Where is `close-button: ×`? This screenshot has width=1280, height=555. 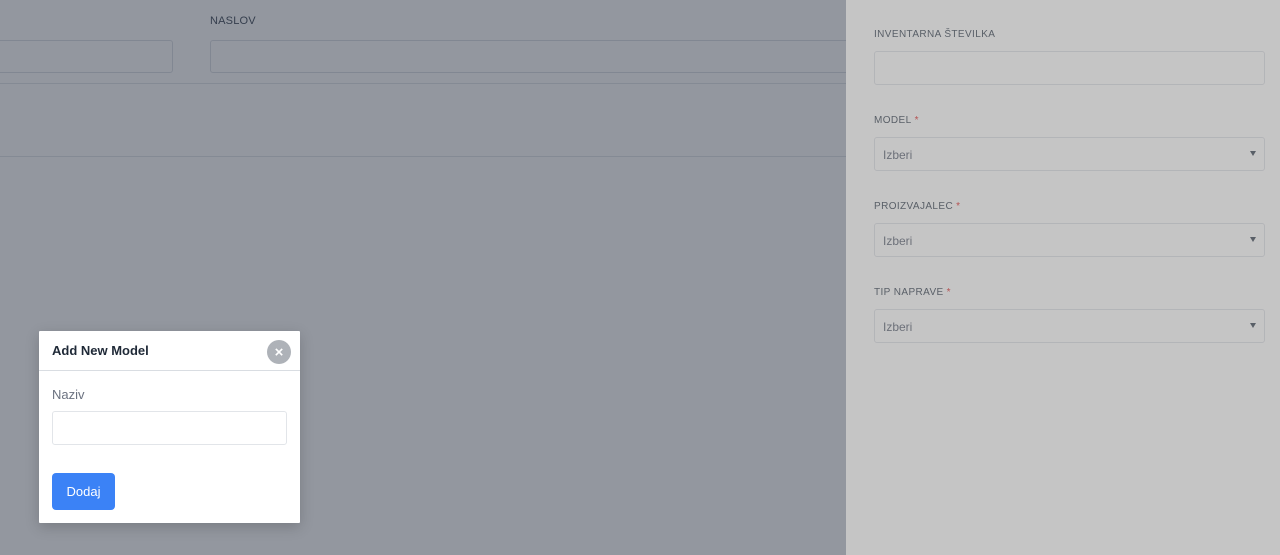 close-button: × is located at coordinates (279, 352).